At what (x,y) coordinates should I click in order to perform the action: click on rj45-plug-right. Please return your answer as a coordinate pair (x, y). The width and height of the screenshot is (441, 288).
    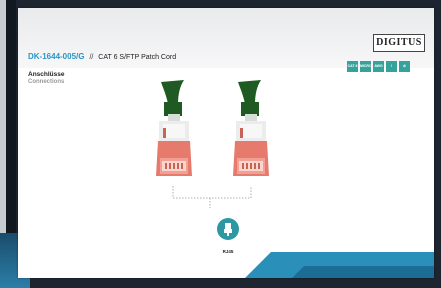
    Looking at the image, I should click on (251, 128).